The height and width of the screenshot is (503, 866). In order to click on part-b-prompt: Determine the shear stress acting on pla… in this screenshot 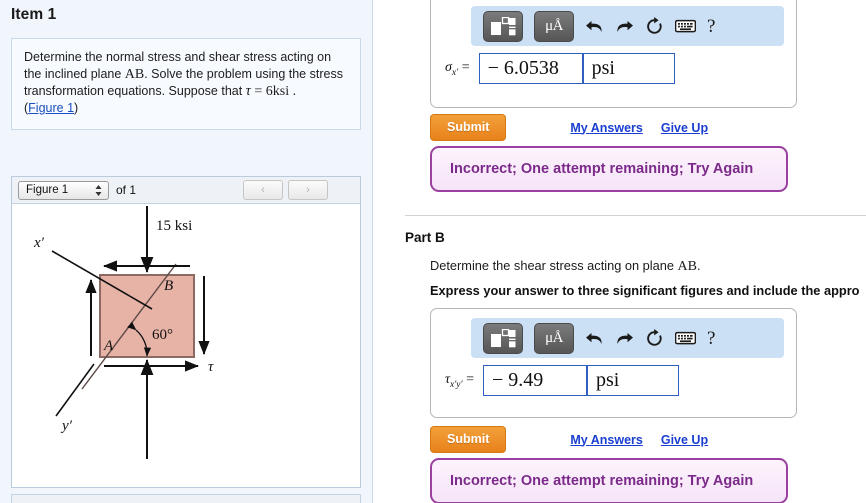, I will do `click(565, 266)`.